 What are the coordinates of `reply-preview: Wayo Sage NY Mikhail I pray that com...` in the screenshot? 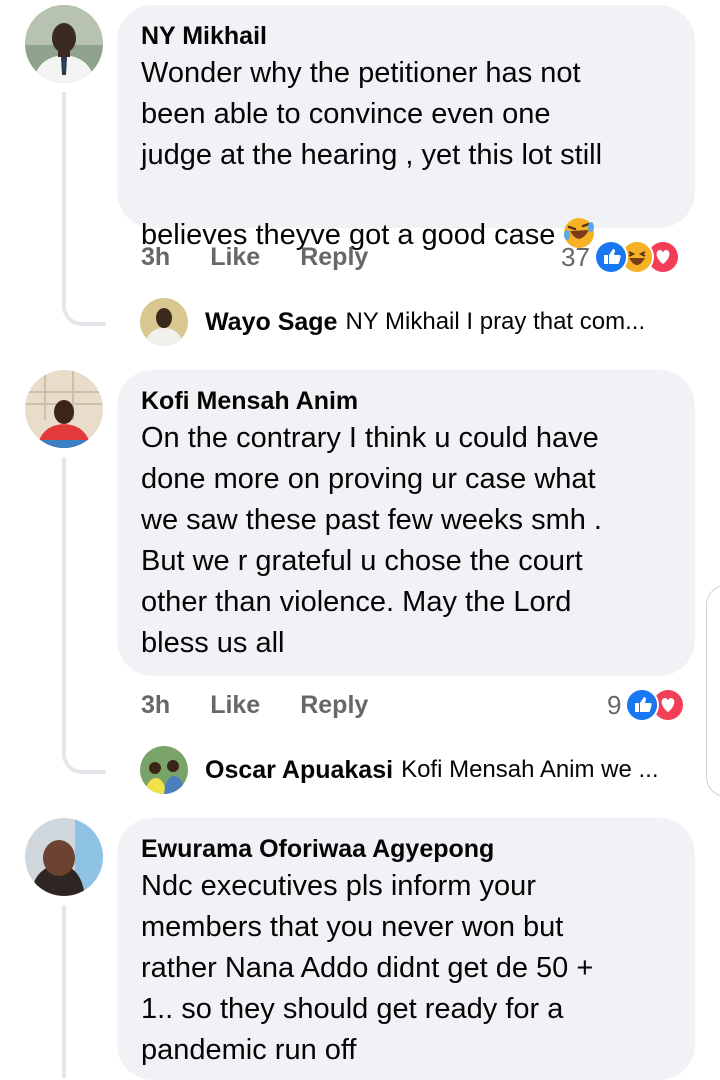 It's located at (425, 322).